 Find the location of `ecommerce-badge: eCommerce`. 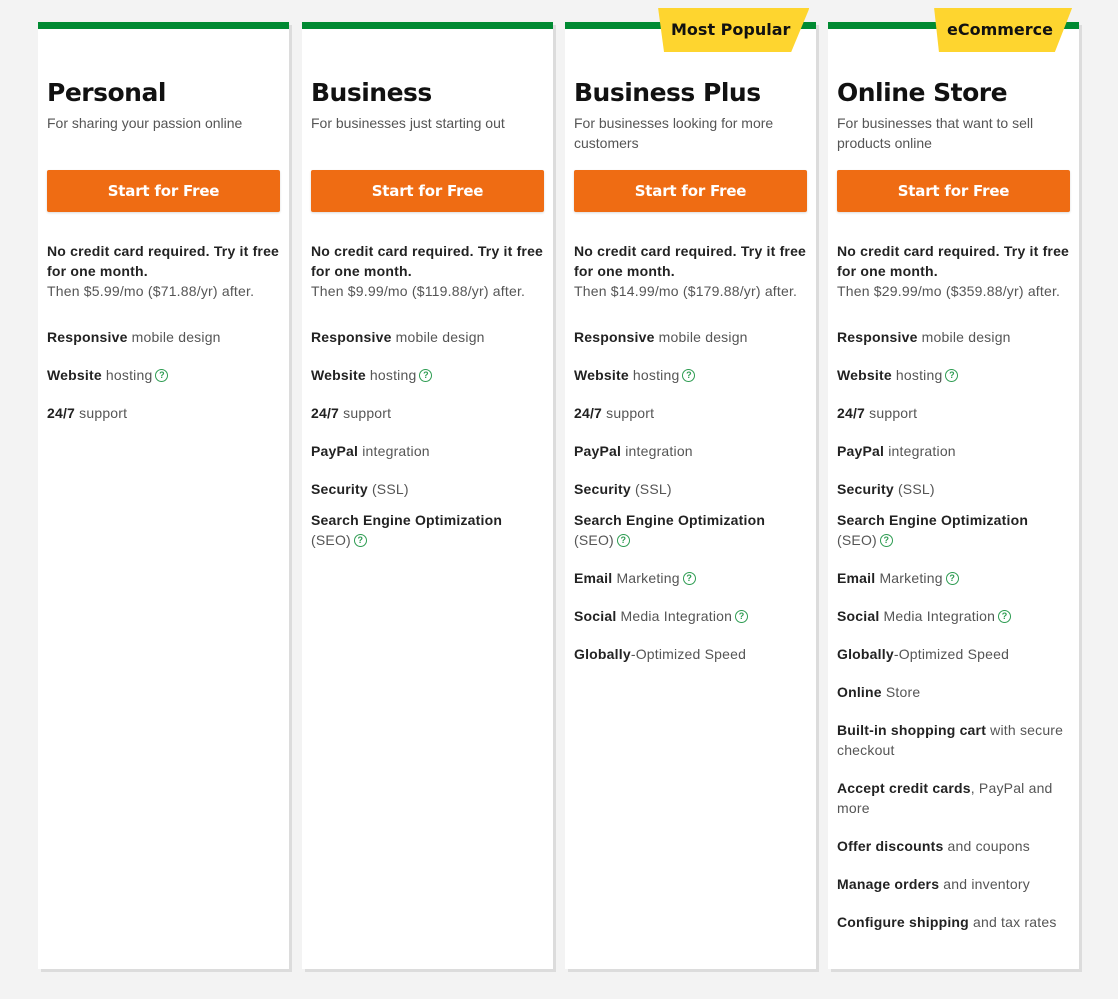

ecommerce-badge: eCommerce is located at coordinates (1000, 30).